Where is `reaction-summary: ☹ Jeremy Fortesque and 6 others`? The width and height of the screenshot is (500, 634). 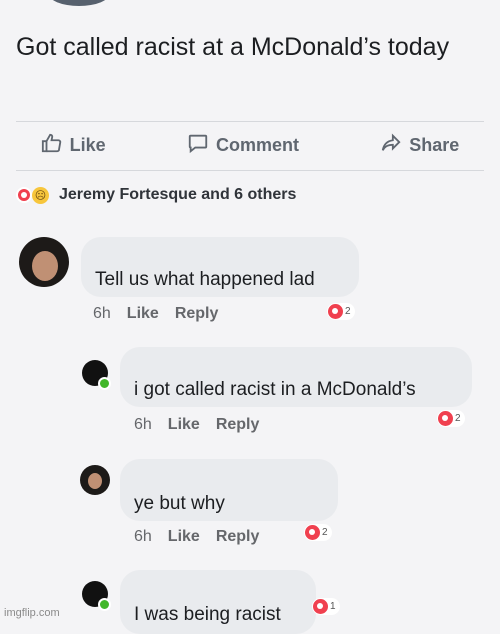 reaction-summary: ☹ Jeremy Fortesque and 6 others is located at coordinates (156, 195).